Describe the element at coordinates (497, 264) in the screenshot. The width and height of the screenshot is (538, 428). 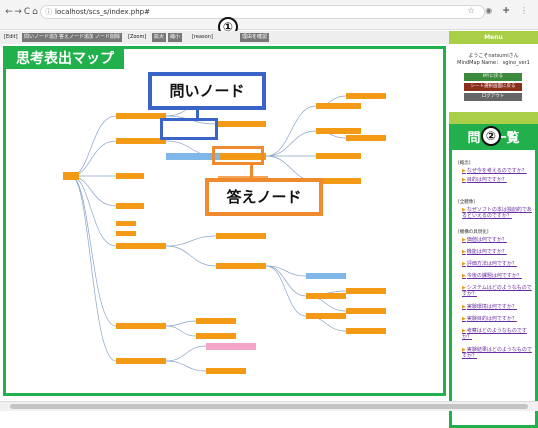
I see `question-item: ▶評価方法は何ですか？` at that location.